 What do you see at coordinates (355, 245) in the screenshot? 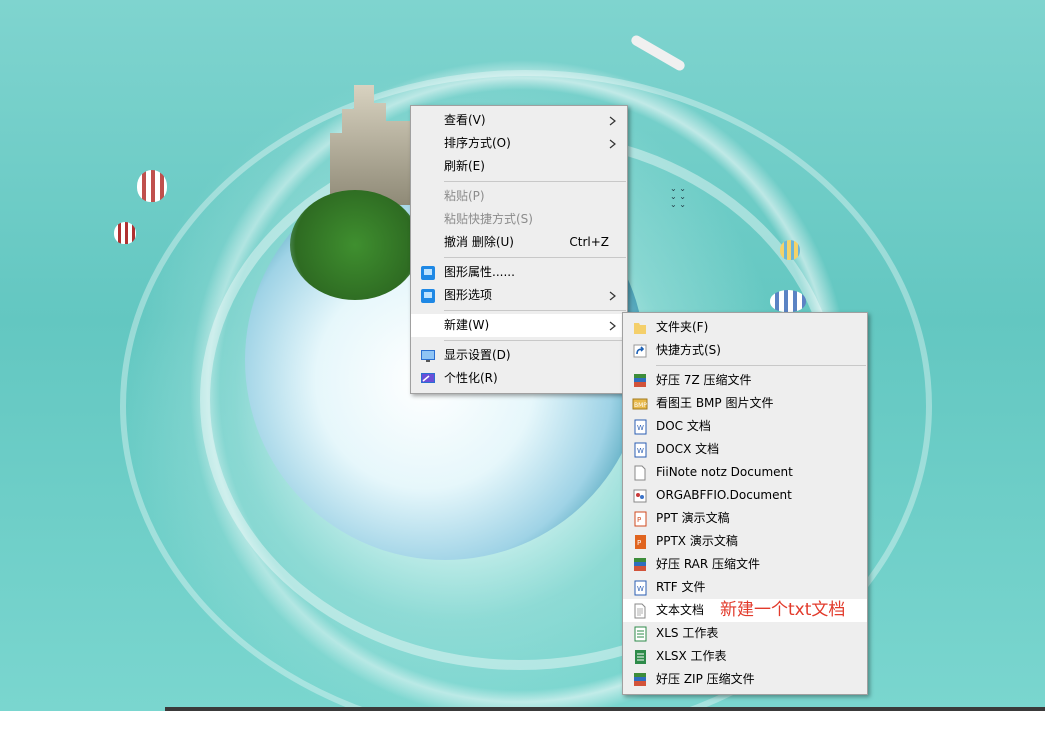
I see `trees` at bounding box center [355, 245].